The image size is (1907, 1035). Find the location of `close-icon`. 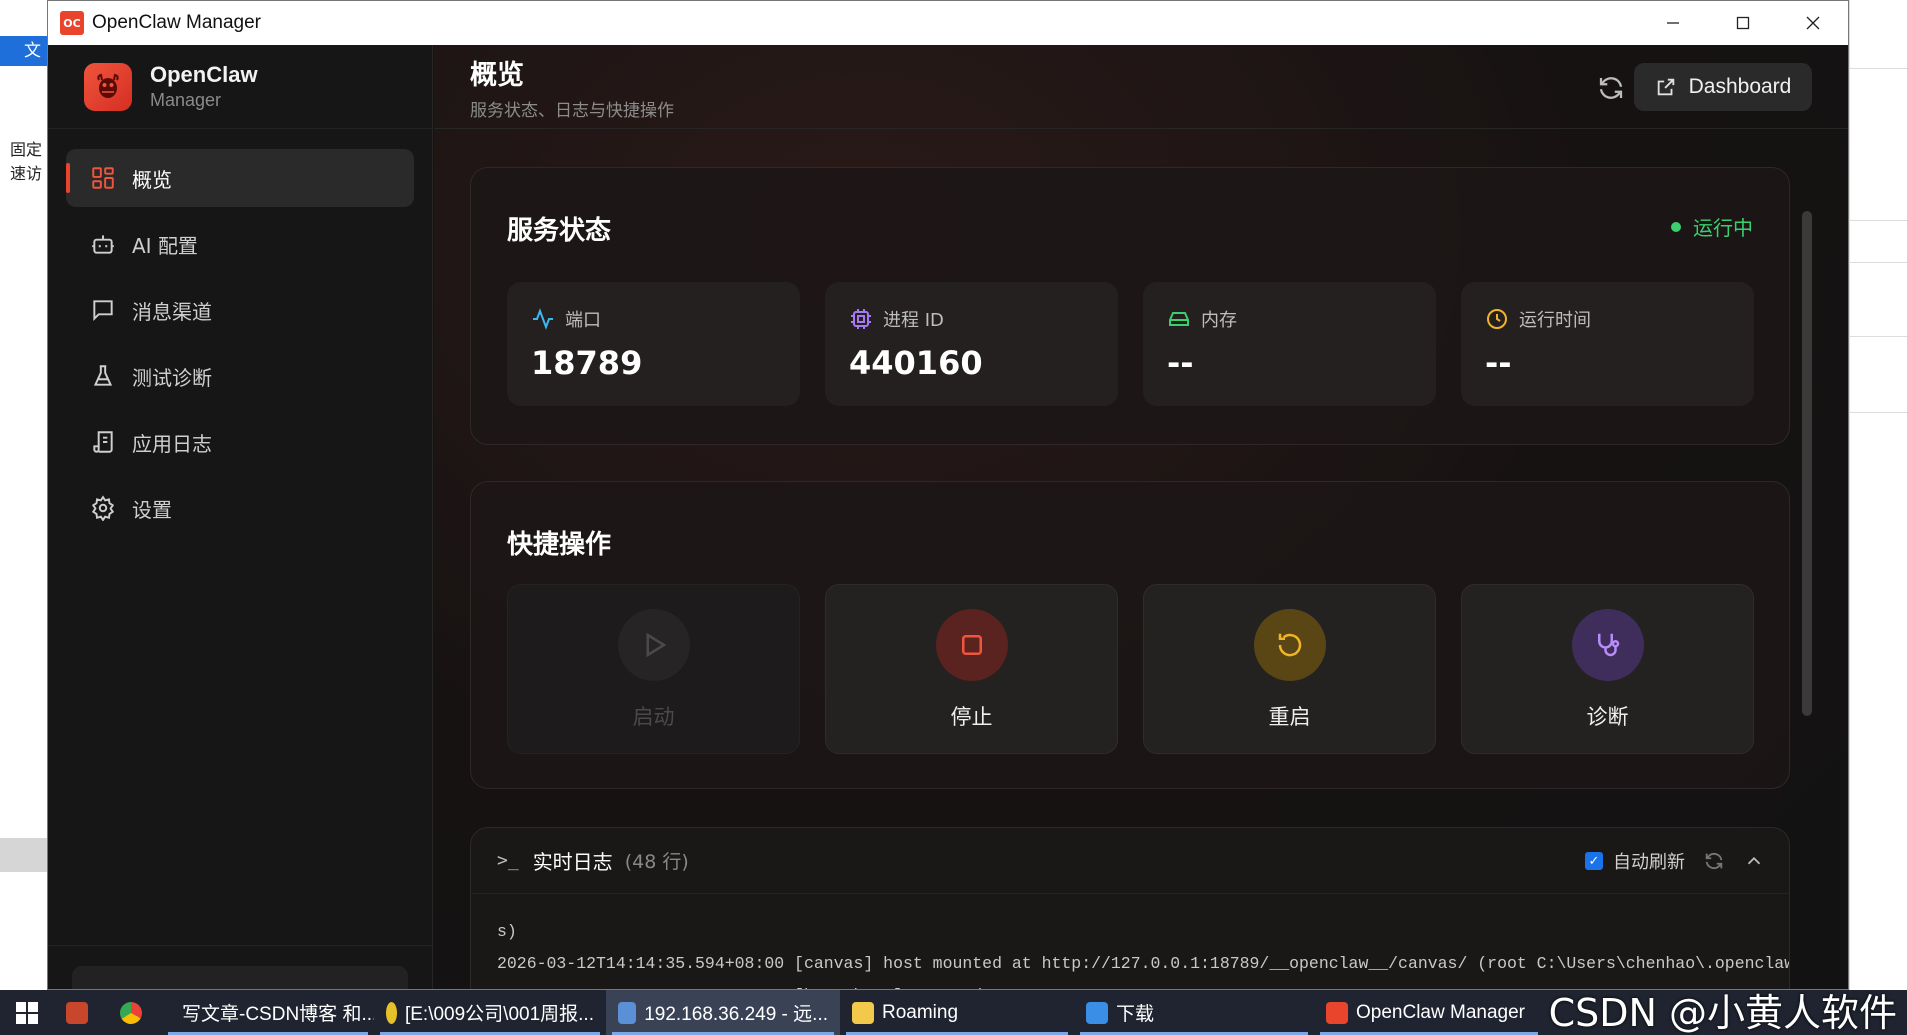

close-icon is located at coordinates (1813, 23).